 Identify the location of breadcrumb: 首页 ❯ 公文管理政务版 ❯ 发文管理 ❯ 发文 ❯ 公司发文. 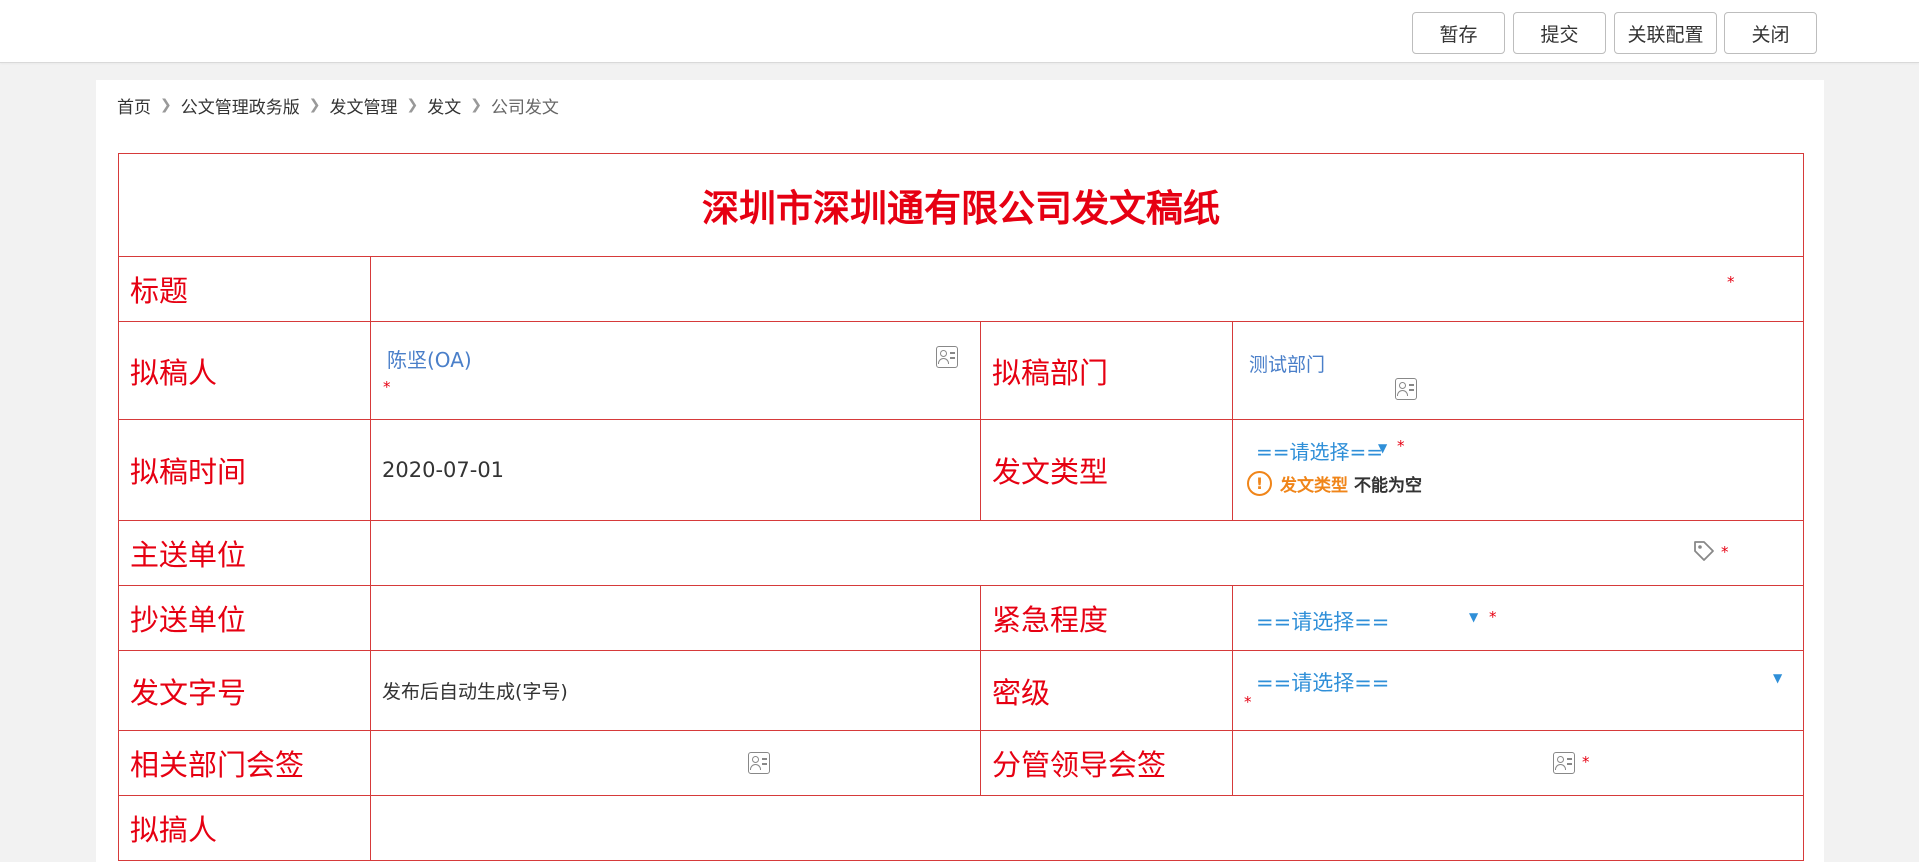
(338, 105).